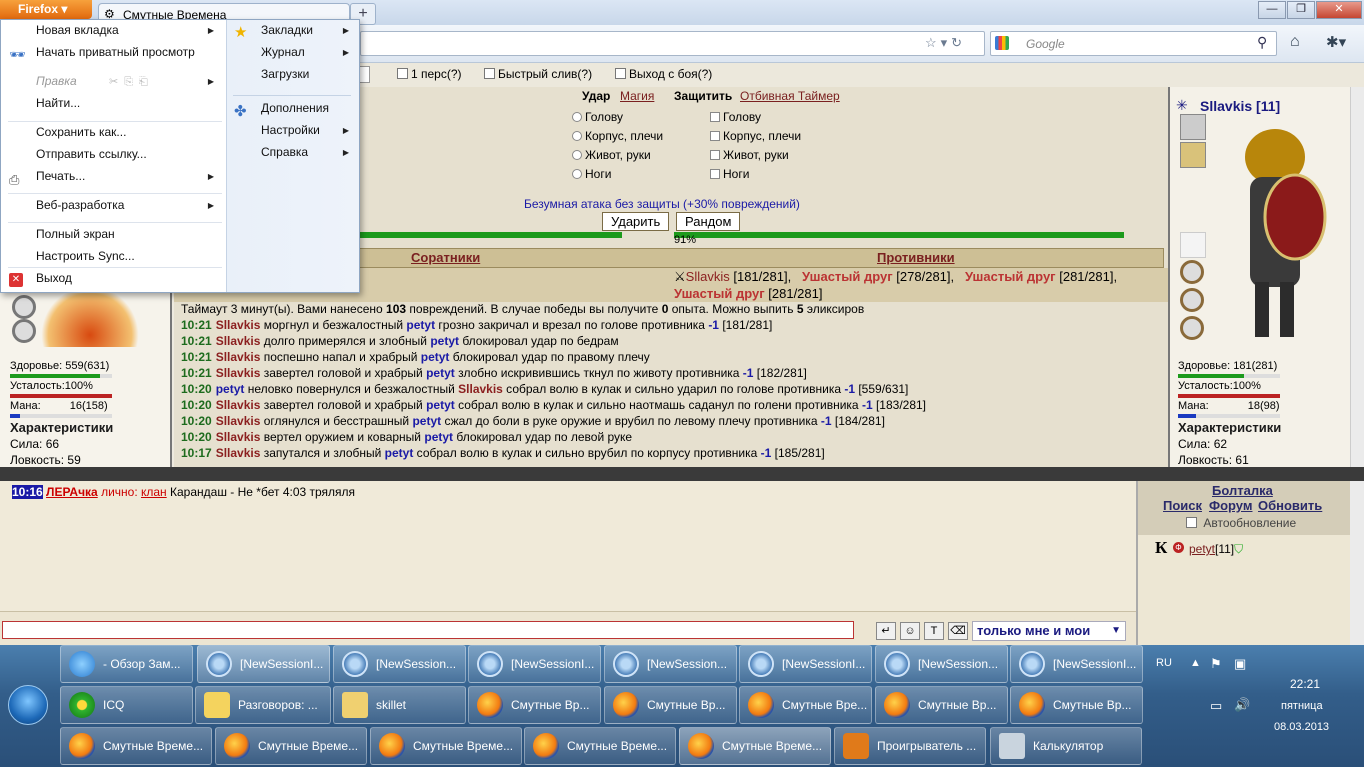 The width and height of the screenshot is (1364, 767). What do you see at coordinates (682, 474) in the screenshot?
I see `frame-divider` at bounding box center [682, 474].